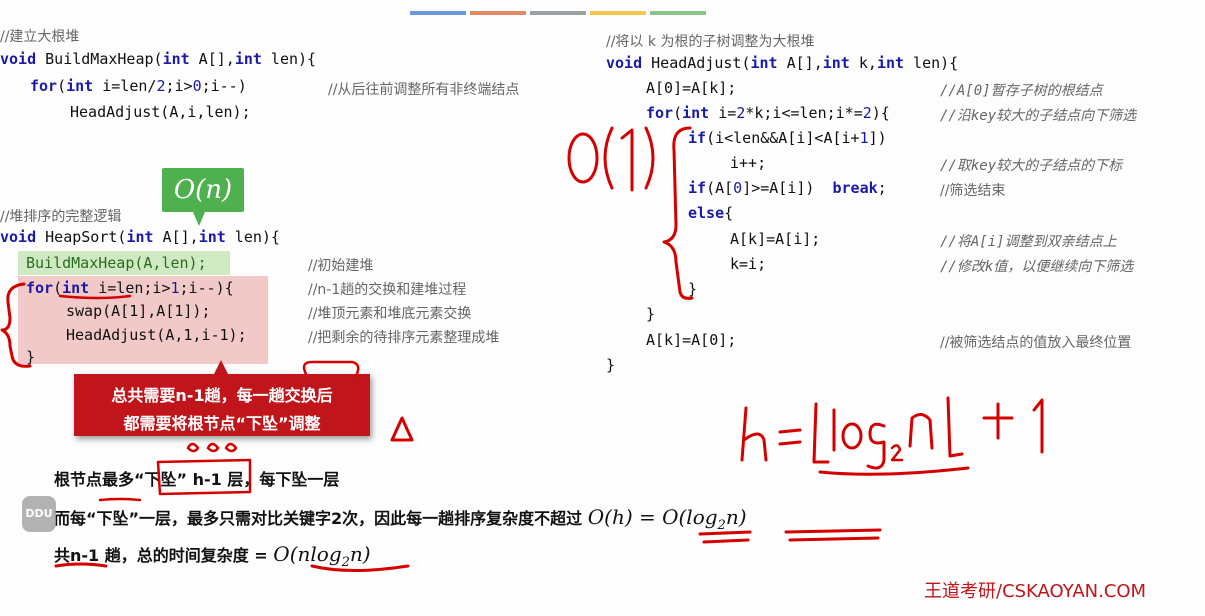 This screenshot has height=616, width=1205. I want to click on handwritten-brace-right, so click(678, 213).